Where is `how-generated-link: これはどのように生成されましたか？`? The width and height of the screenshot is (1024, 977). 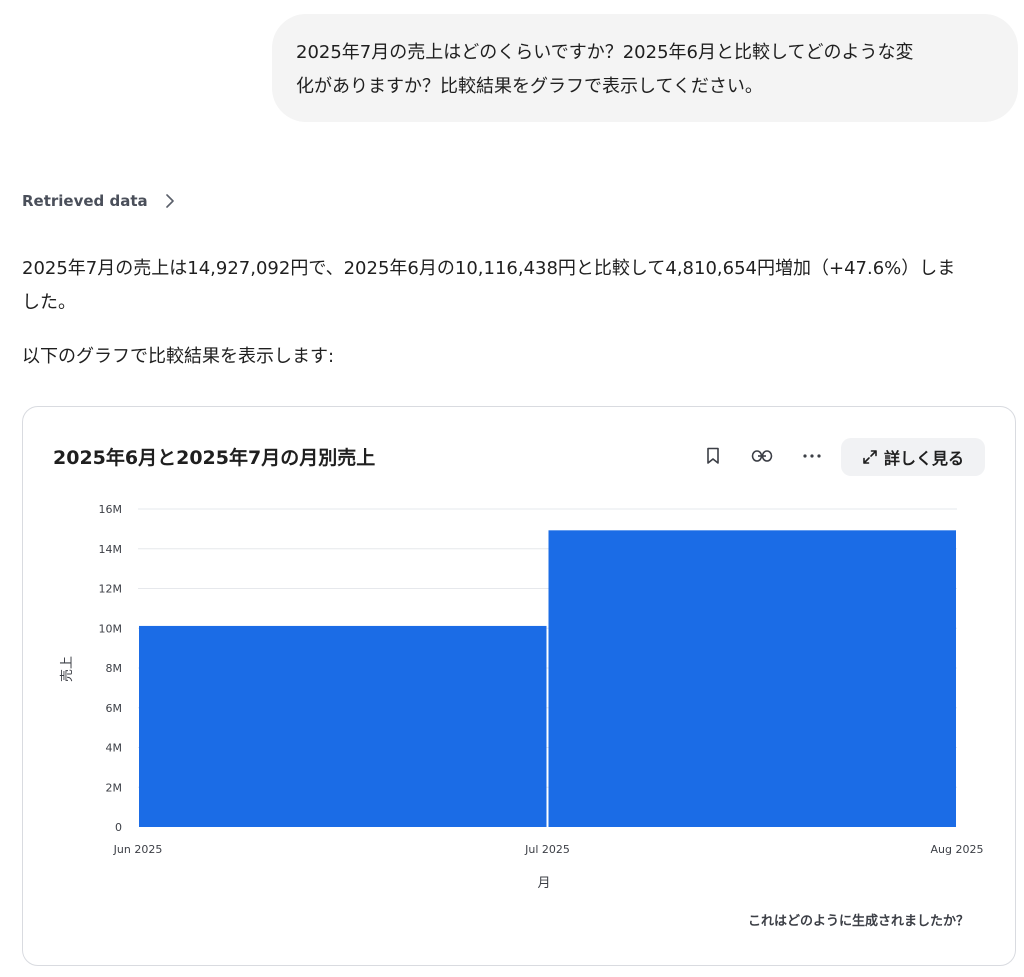 how-generated-link: これはどのように生成されましたか？ is located at coordinates (858, 919).